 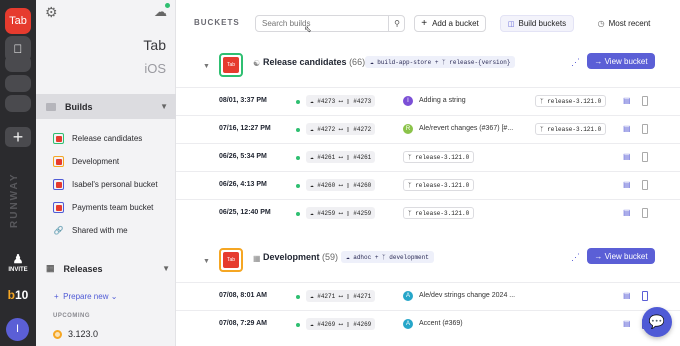 What do you see at coordinates (18, 137) in the screenshot?
I see `add-app-icon: +` at bounding box center [18, 137].